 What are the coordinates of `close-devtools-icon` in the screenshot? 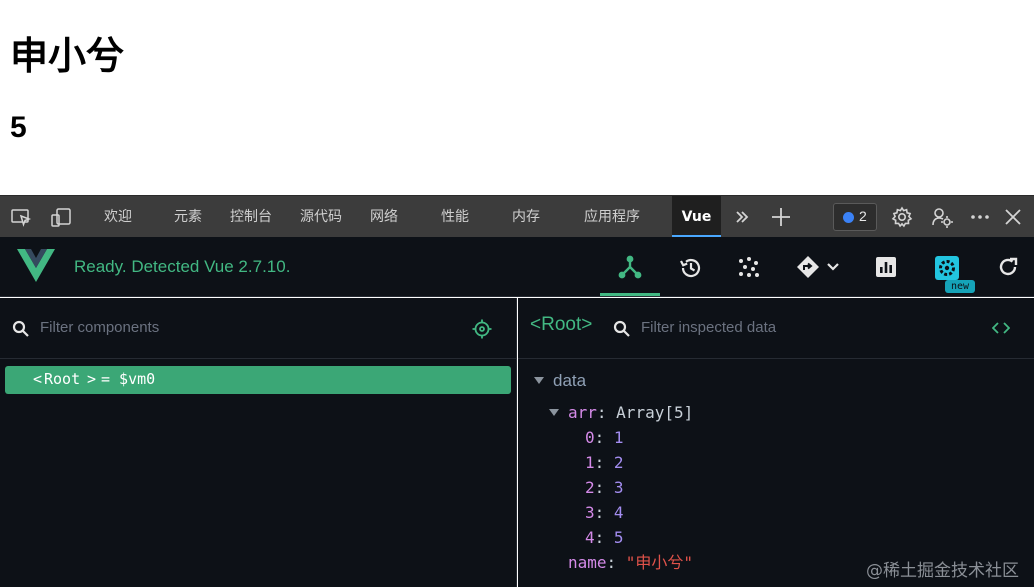 It's located at (1013, 217).